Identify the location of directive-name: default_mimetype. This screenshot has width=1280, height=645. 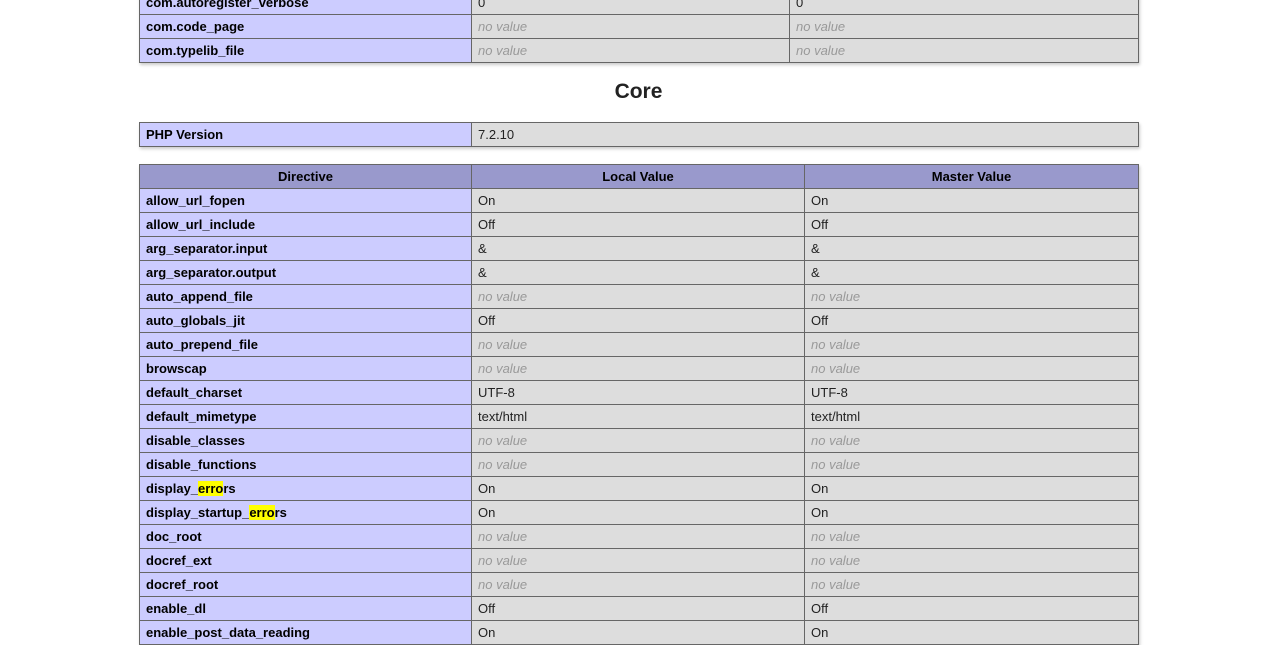
(305, 416).